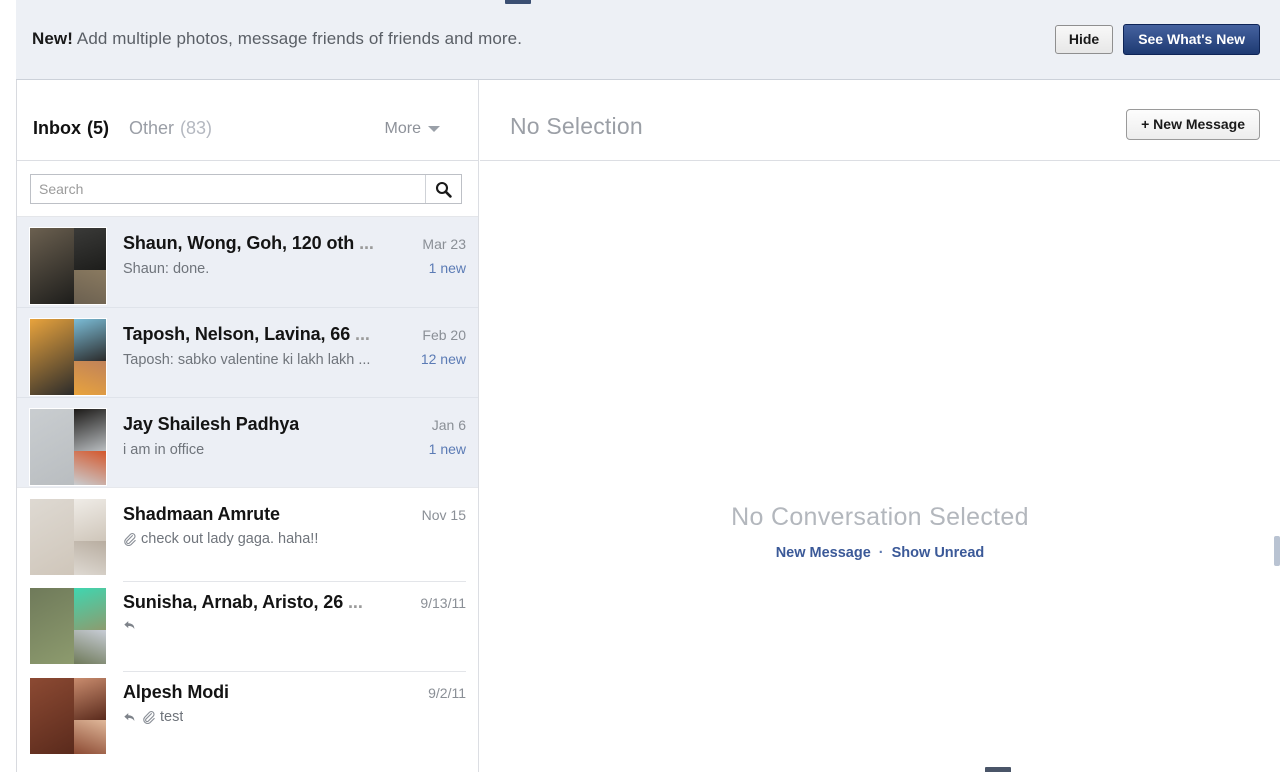  I want to click on new-message-button: + New Message, so click(1193, 125).